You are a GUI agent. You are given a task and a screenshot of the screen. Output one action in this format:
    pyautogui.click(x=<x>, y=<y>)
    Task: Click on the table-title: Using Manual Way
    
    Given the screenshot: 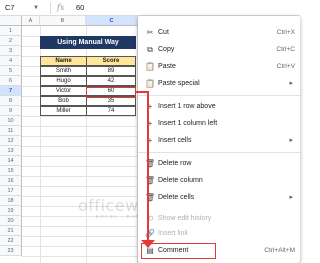 What is the action you would take?
    pyautogui.click(x=88, y=42)
    